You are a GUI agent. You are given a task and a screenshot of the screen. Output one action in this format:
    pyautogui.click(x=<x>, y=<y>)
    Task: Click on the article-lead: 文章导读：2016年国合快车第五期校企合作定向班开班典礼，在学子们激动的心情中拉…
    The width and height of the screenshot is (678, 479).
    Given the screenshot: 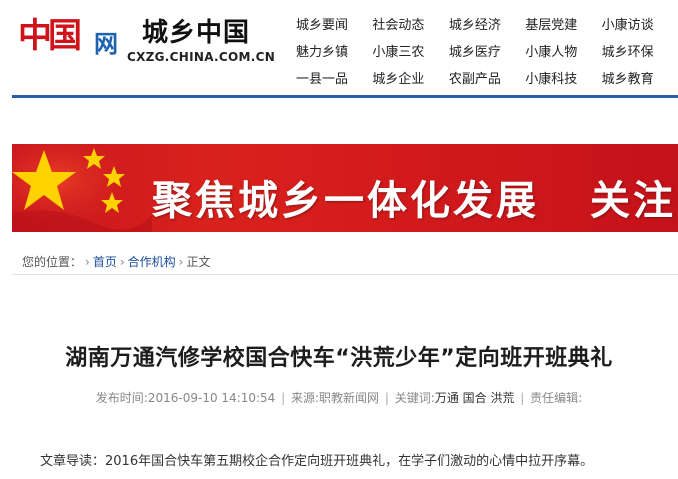 What is the action you would take?
    pyautogui.click(x=350, y=459)
    